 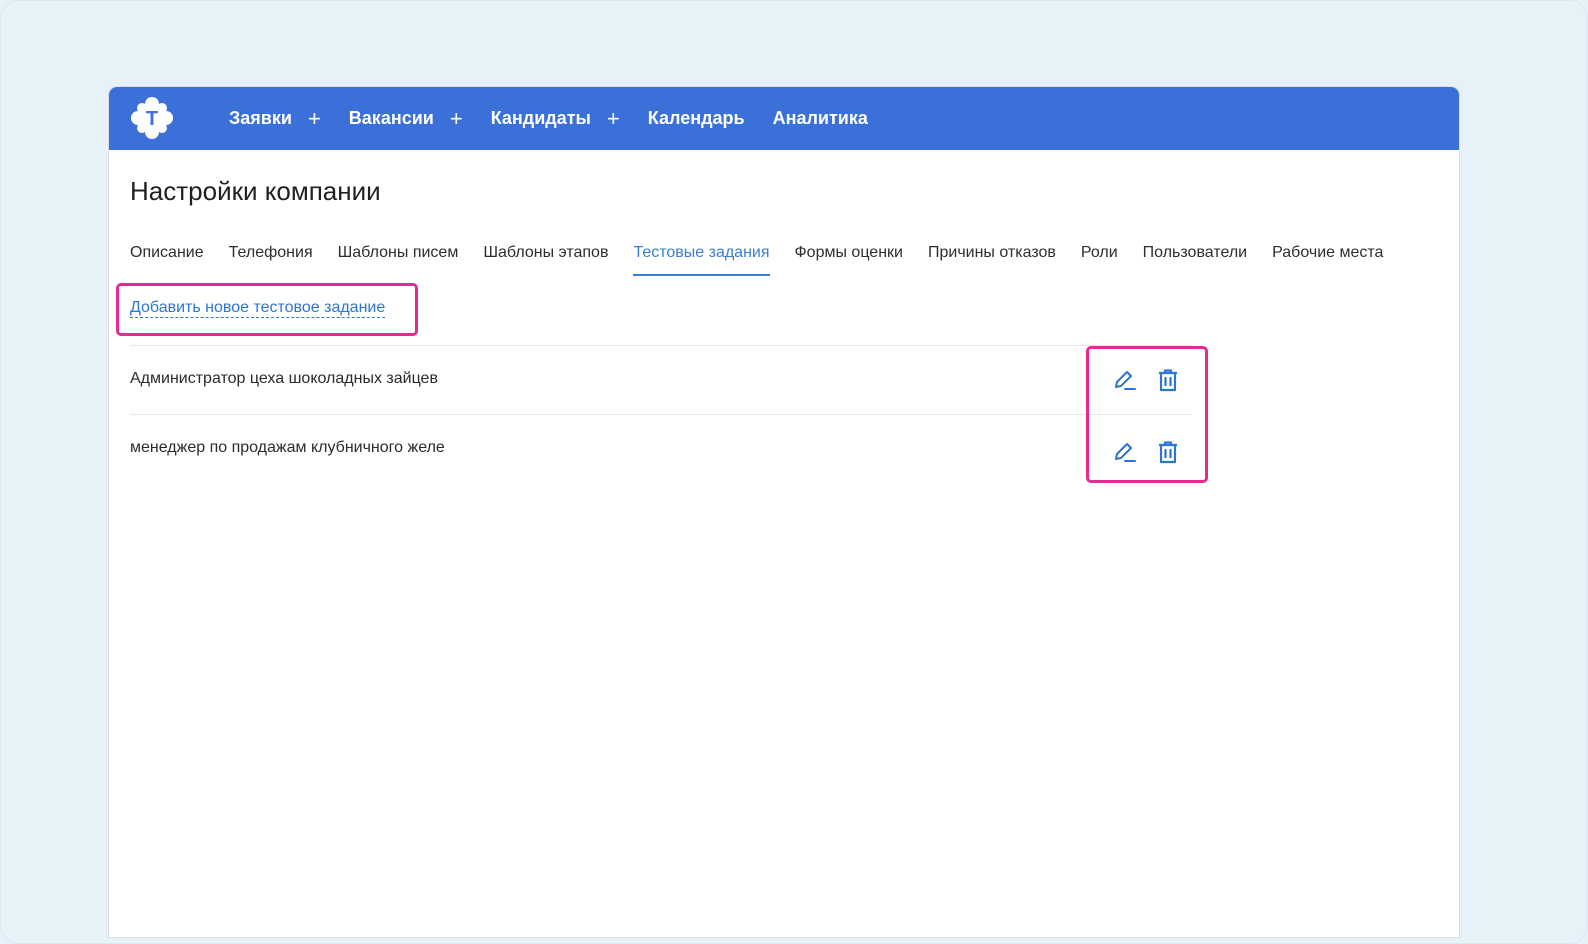 What do you see at coordinates (613, 118) in the screenshot?
I see `add-candidate-plus-icon: +` at bounding box center [613, 118].